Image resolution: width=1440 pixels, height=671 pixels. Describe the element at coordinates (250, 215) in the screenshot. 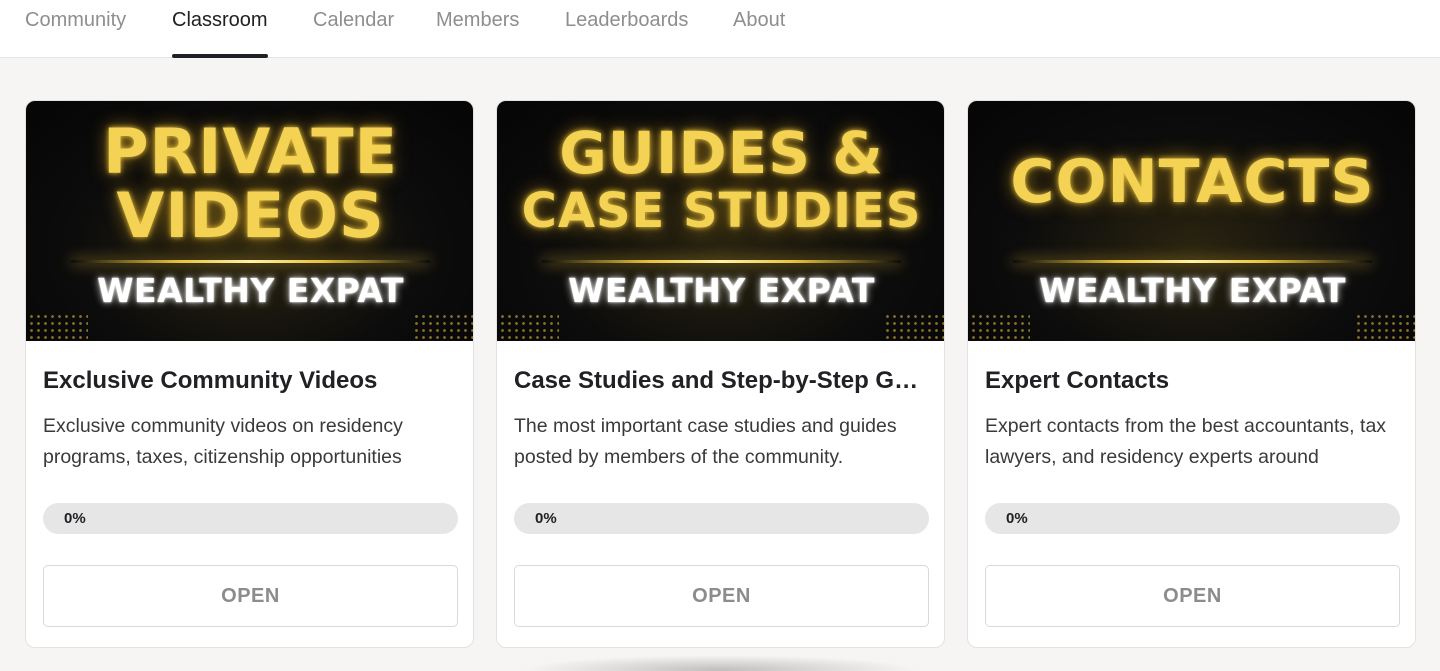

I see `thumbnail-title-line2: VIDEOS` at that location.